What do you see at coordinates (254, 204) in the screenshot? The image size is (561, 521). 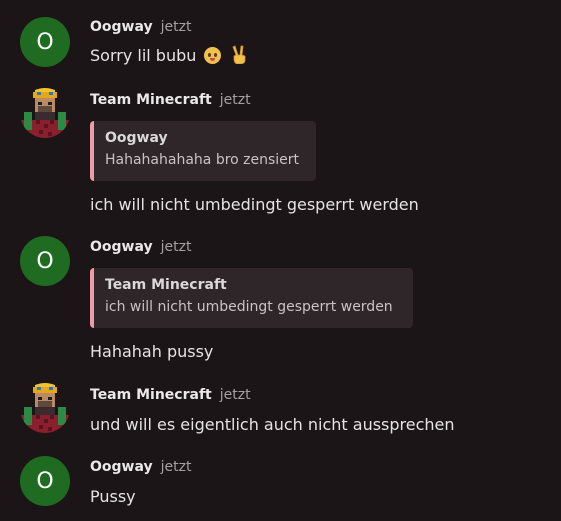 I see `message-text: ich will nicht umbedingt gesperrt werden` at bounding box center [254, 204].